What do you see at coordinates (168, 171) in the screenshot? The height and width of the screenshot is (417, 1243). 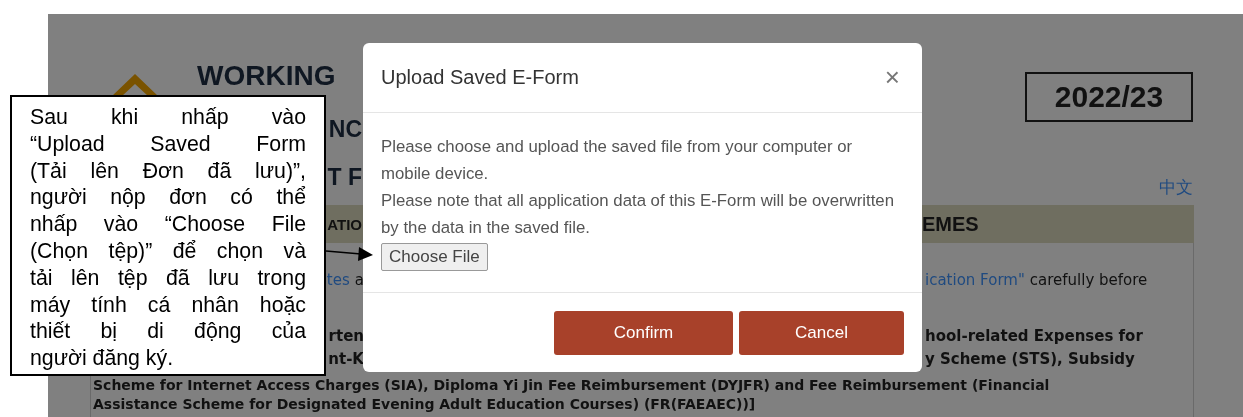 I see `callout-text: (Tải lên Đơn đã lưu)”,` at bounding box center [168, 171].